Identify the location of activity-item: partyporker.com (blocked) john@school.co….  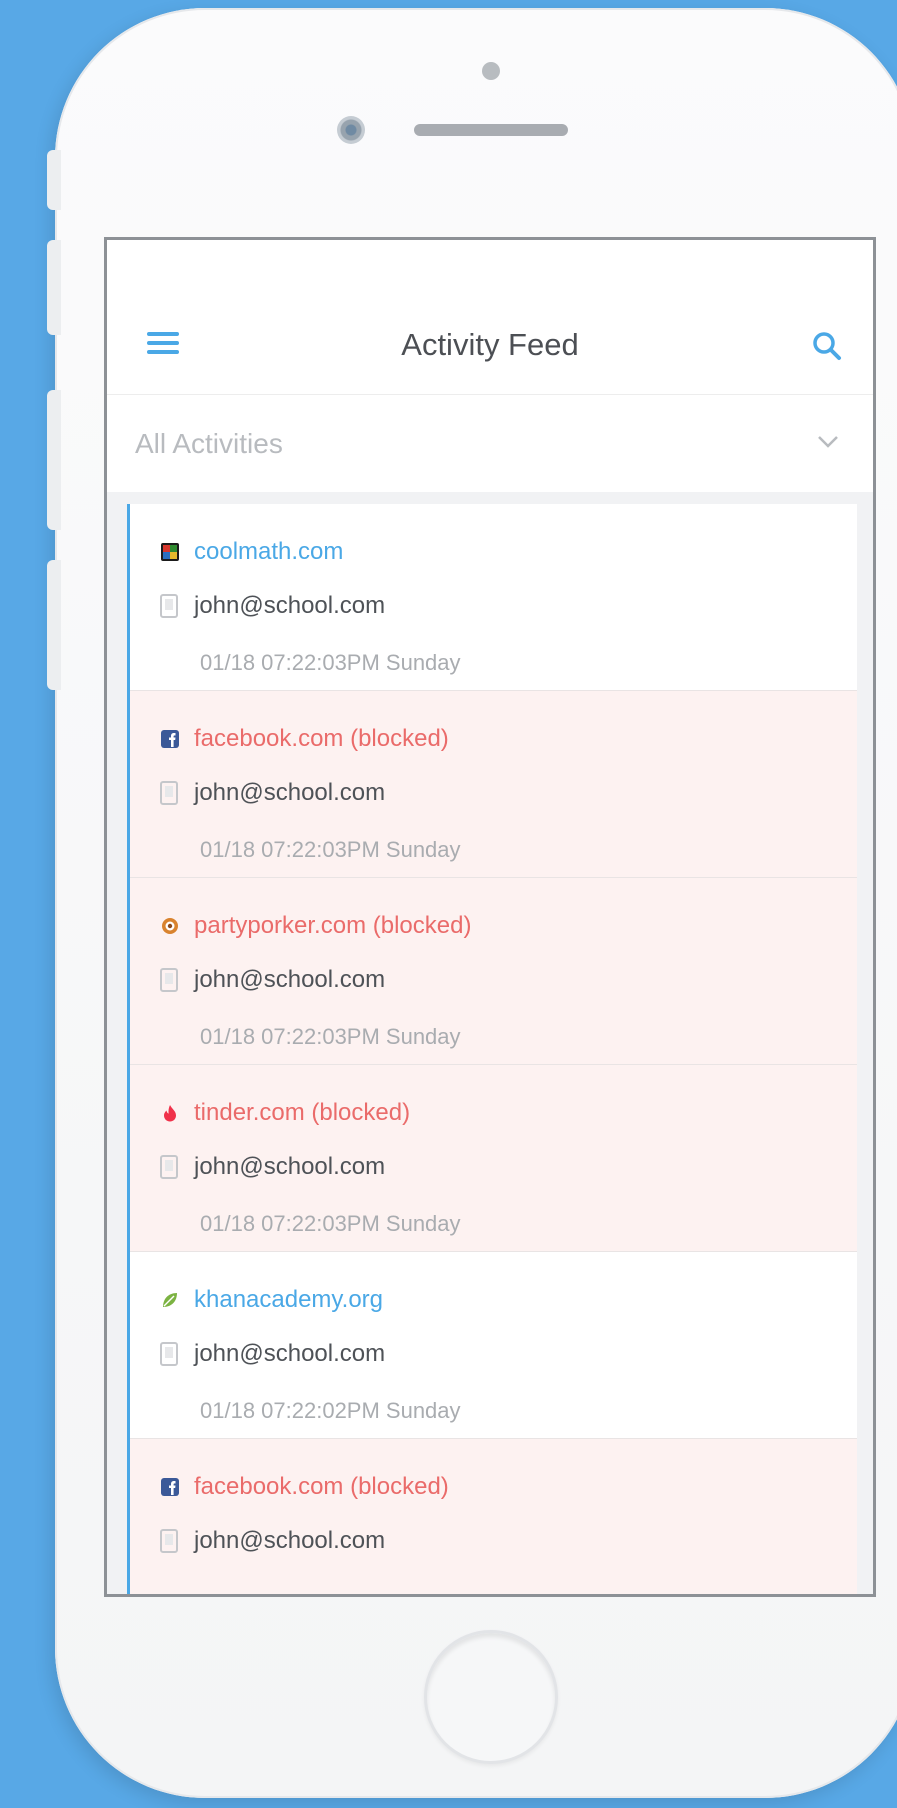
(493, 971).